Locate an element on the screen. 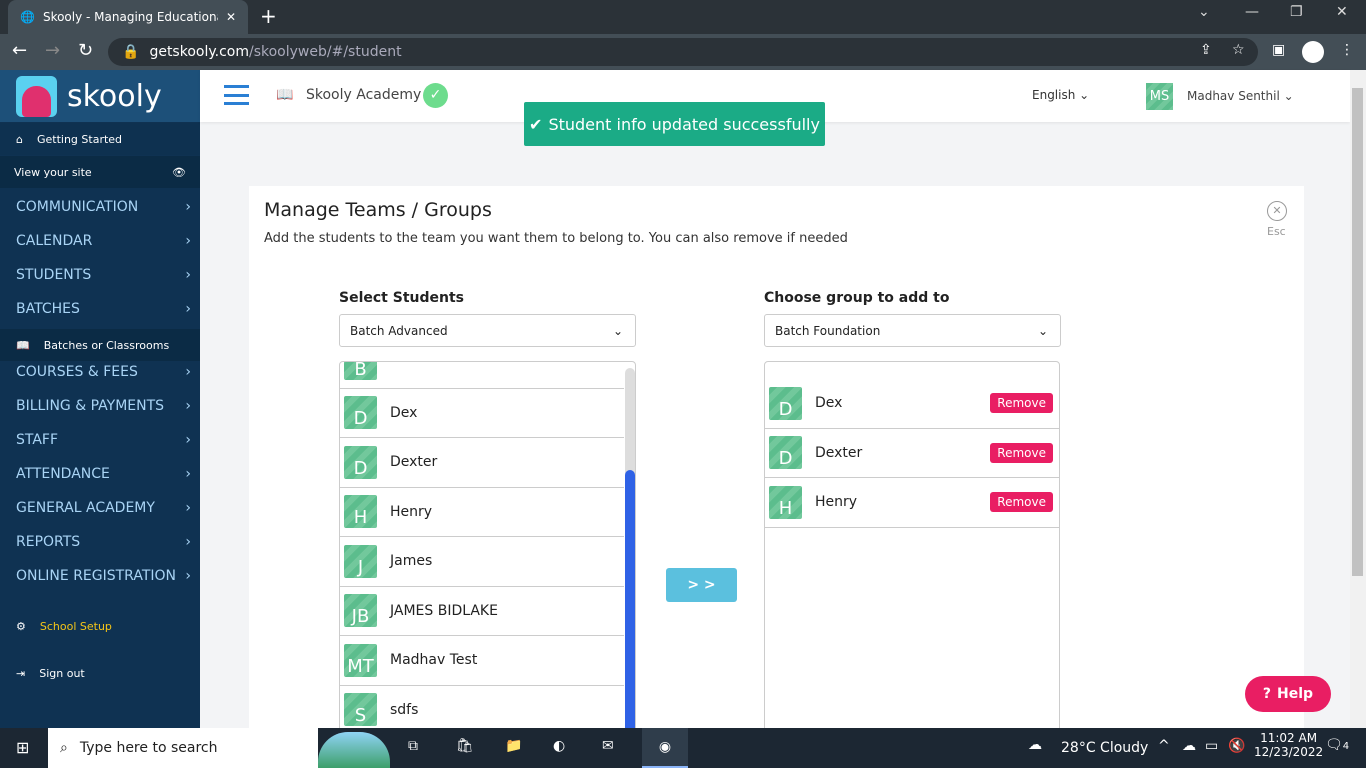 This screenshot has width=1366, height=768. profile-icon is located at coordinates (1313, 52).